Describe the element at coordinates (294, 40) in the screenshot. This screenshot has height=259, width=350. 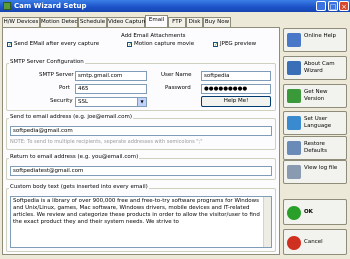
I see `help-icon` at that location.